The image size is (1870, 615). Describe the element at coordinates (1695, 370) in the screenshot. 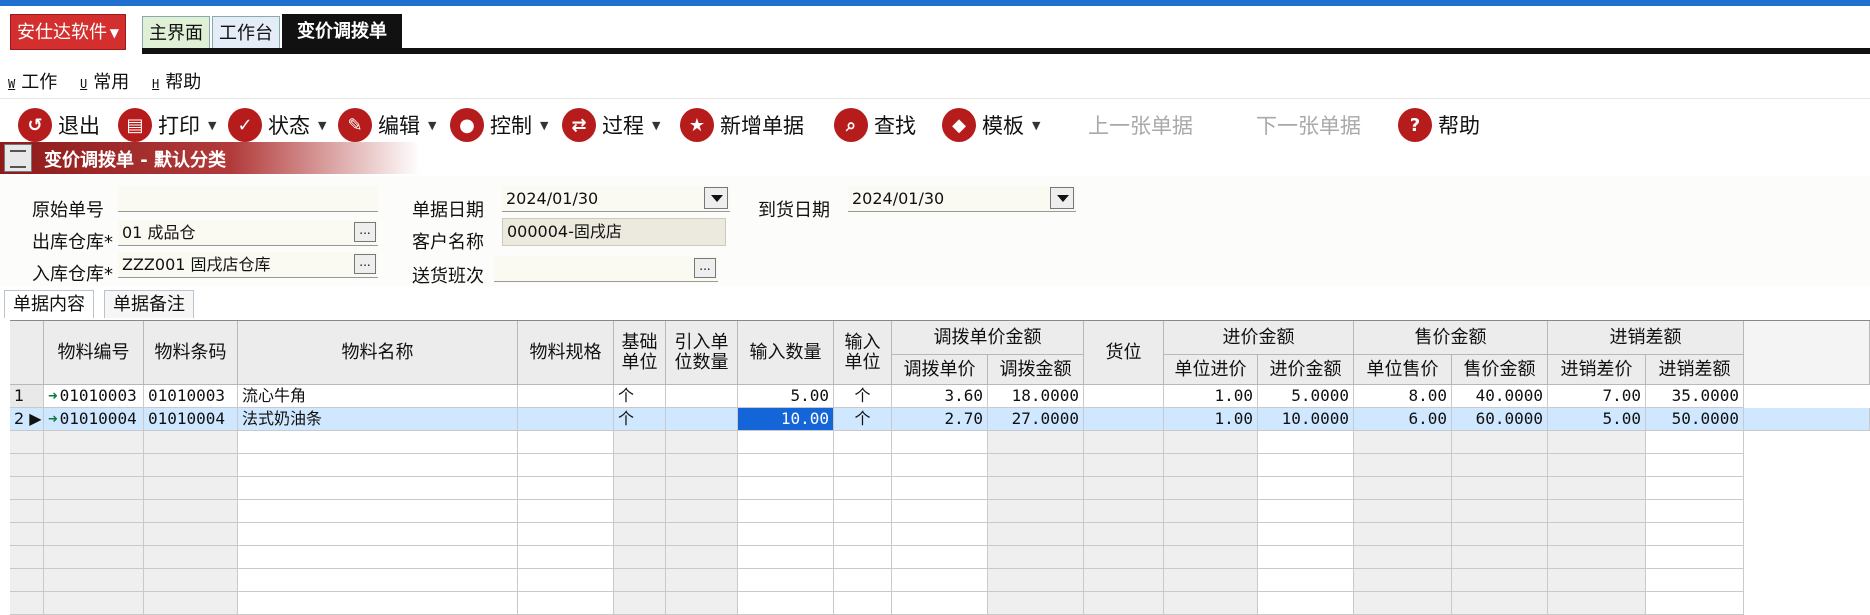

I see `col-header-margin-amount: 进销差额` at that location.